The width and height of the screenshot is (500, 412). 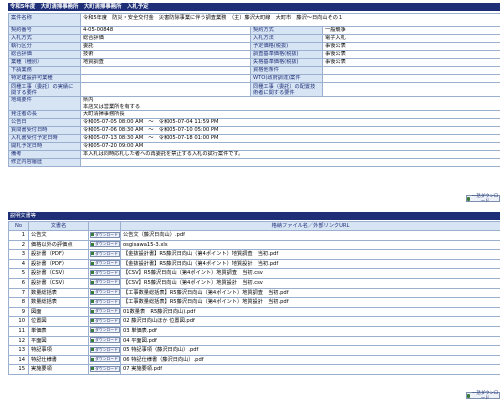 What do you see at coordinates (254, 38) in the screenshot?
I see `info-row: 入札方式 総合評価 入札方法 電子入札` at bounding box center [254, 38].